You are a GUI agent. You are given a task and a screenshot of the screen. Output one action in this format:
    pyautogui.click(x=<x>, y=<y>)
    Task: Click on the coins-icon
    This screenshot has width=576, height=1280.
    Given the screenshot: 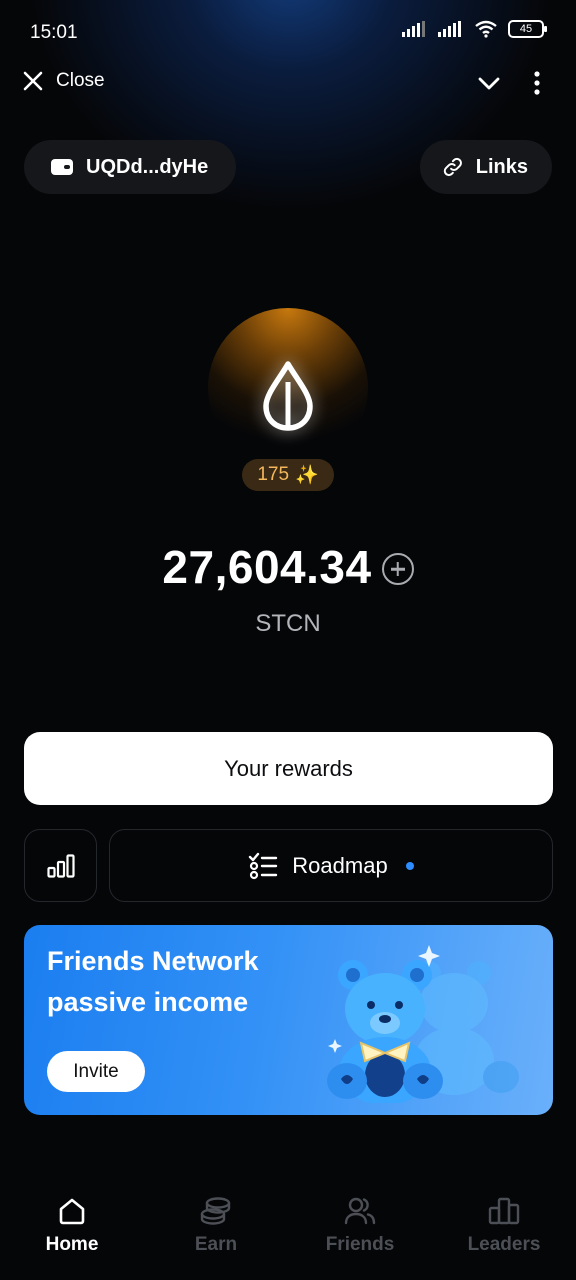 What is the action you would take?
    pyautogui.click(x=215, y=1211)
    